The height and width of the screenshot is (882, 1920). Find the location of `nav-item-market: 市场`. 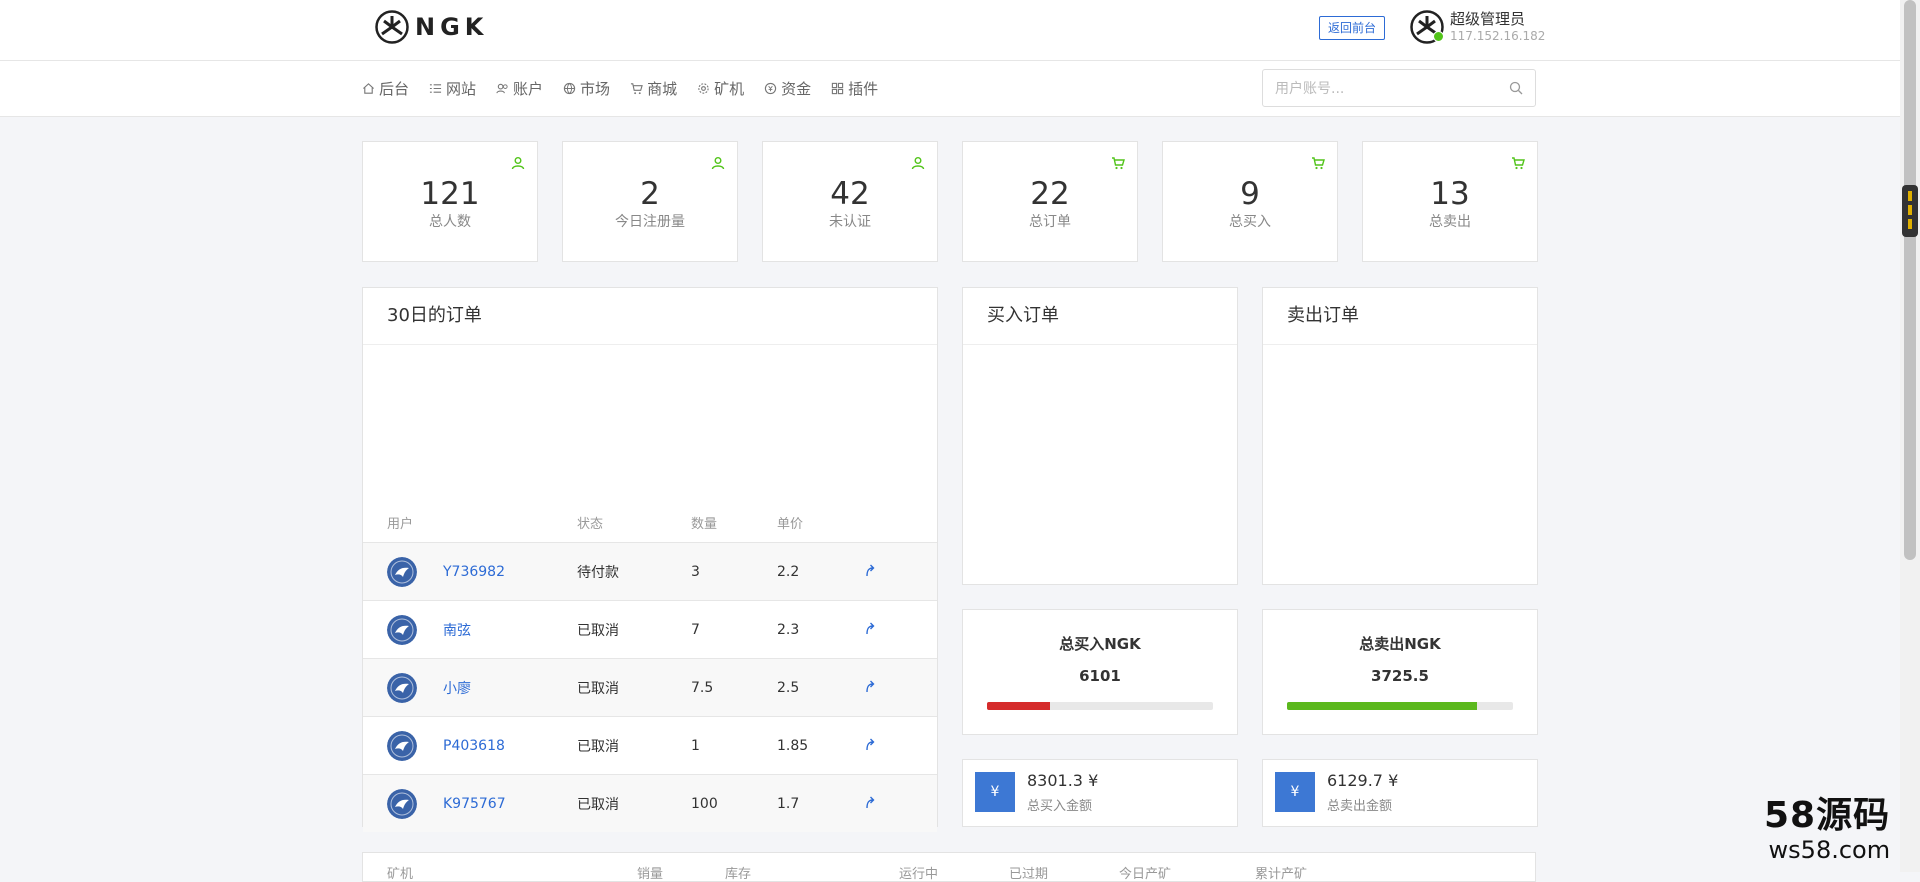

nav-item-market: 市场 is located at coordinates (586, 88).